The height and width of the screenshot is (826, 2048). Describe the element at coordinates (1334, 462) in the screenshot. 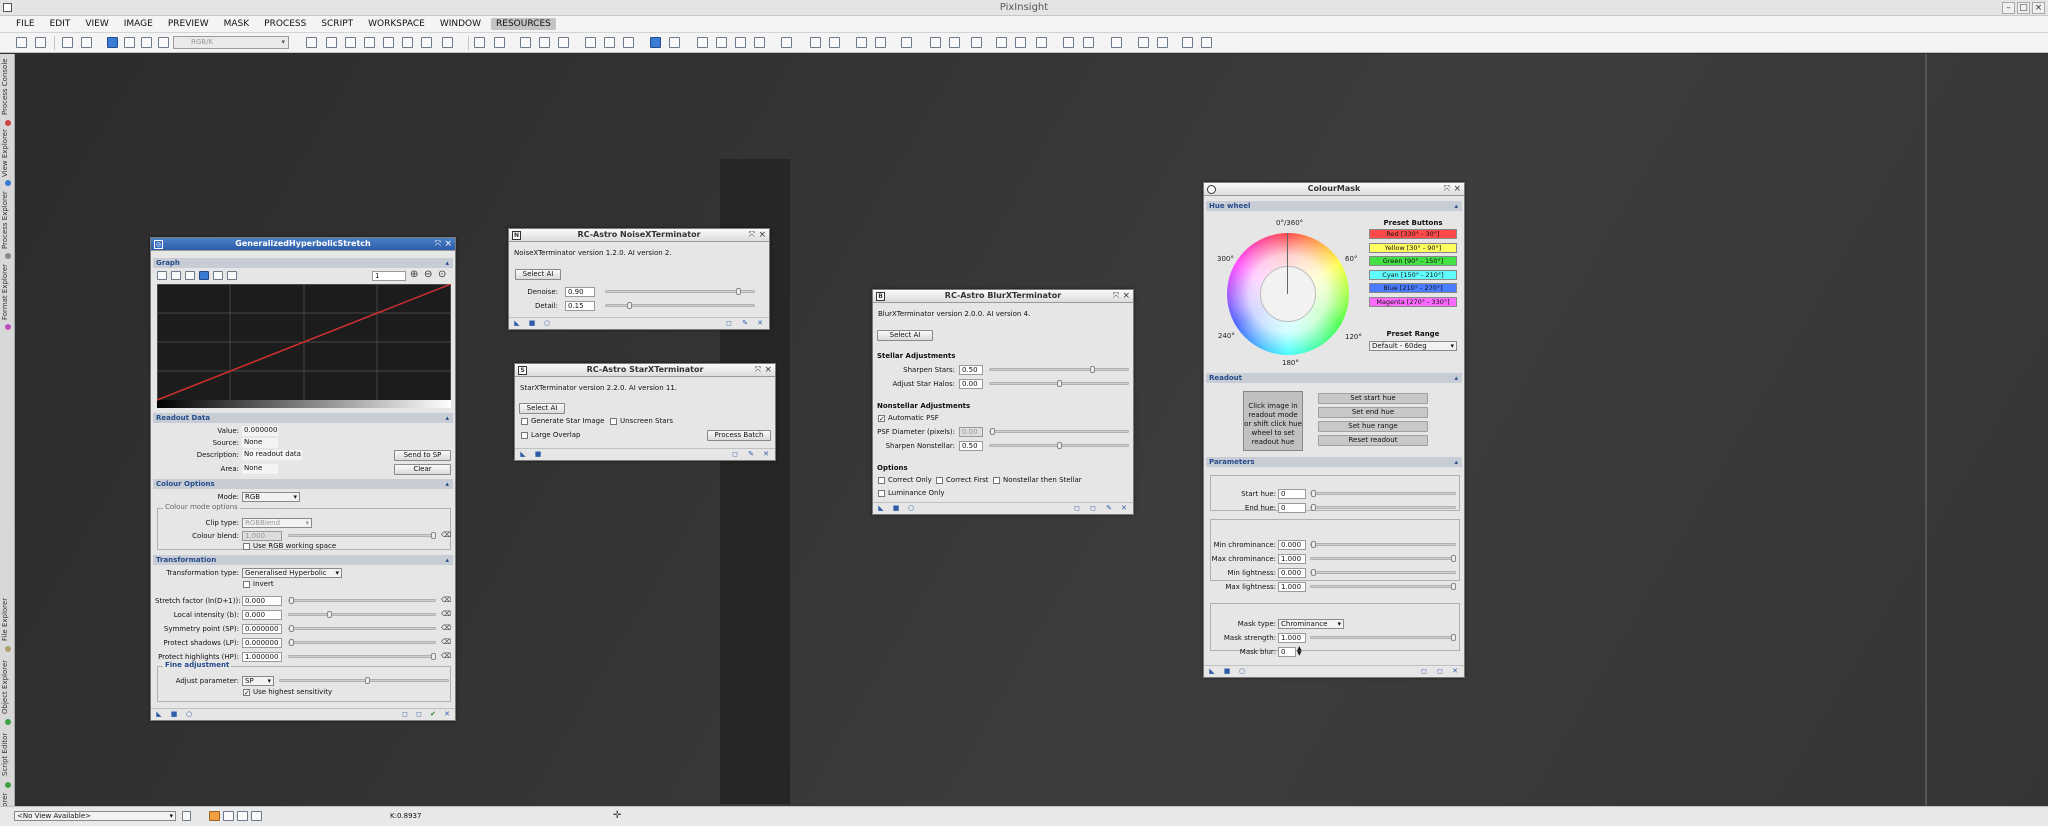

I see `cm-parameters-header: Parameters` at that location.